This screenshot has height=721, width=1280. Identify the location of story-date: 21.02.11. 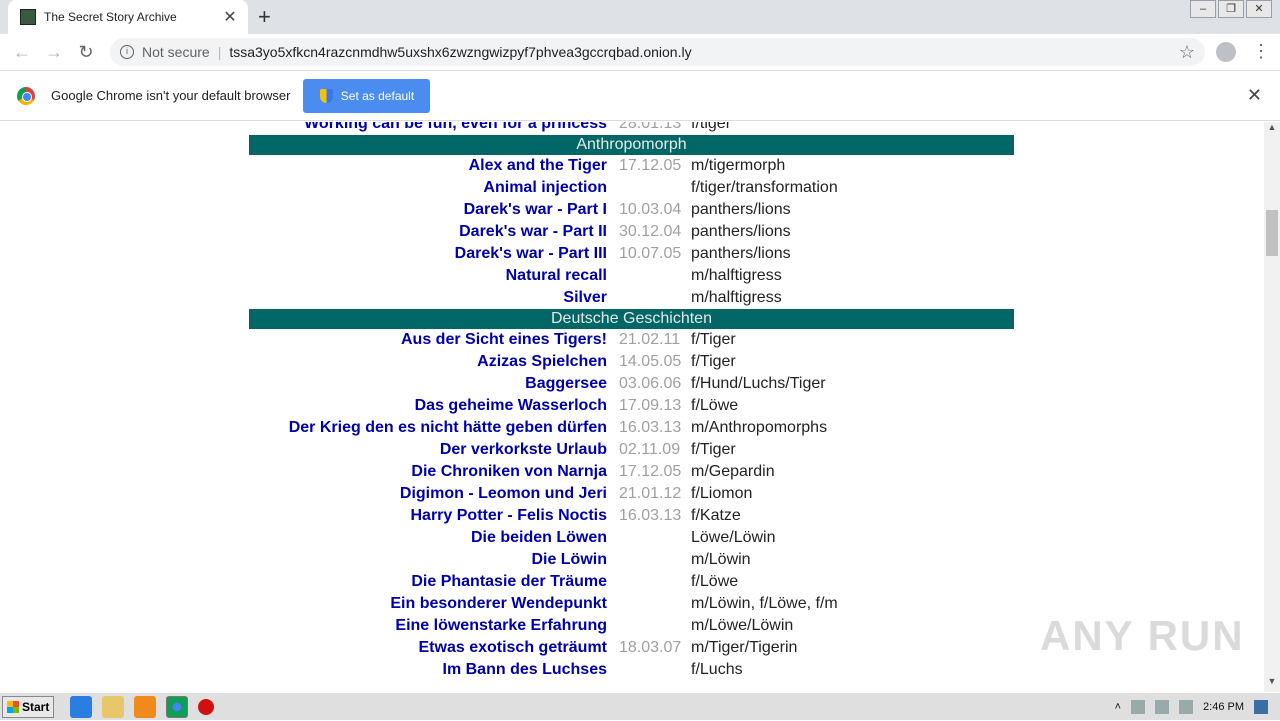
(650, 339).